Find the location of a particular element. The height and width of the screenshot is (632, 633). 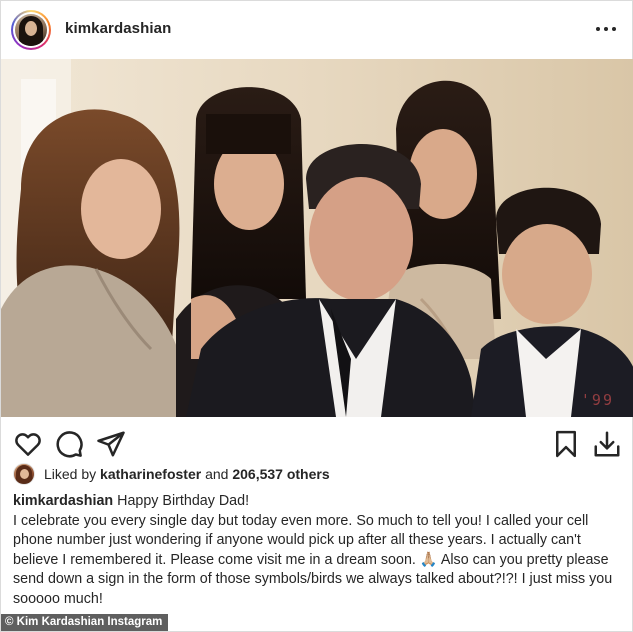

caption-username: kimkardashian is located at coordinates (63, 501).